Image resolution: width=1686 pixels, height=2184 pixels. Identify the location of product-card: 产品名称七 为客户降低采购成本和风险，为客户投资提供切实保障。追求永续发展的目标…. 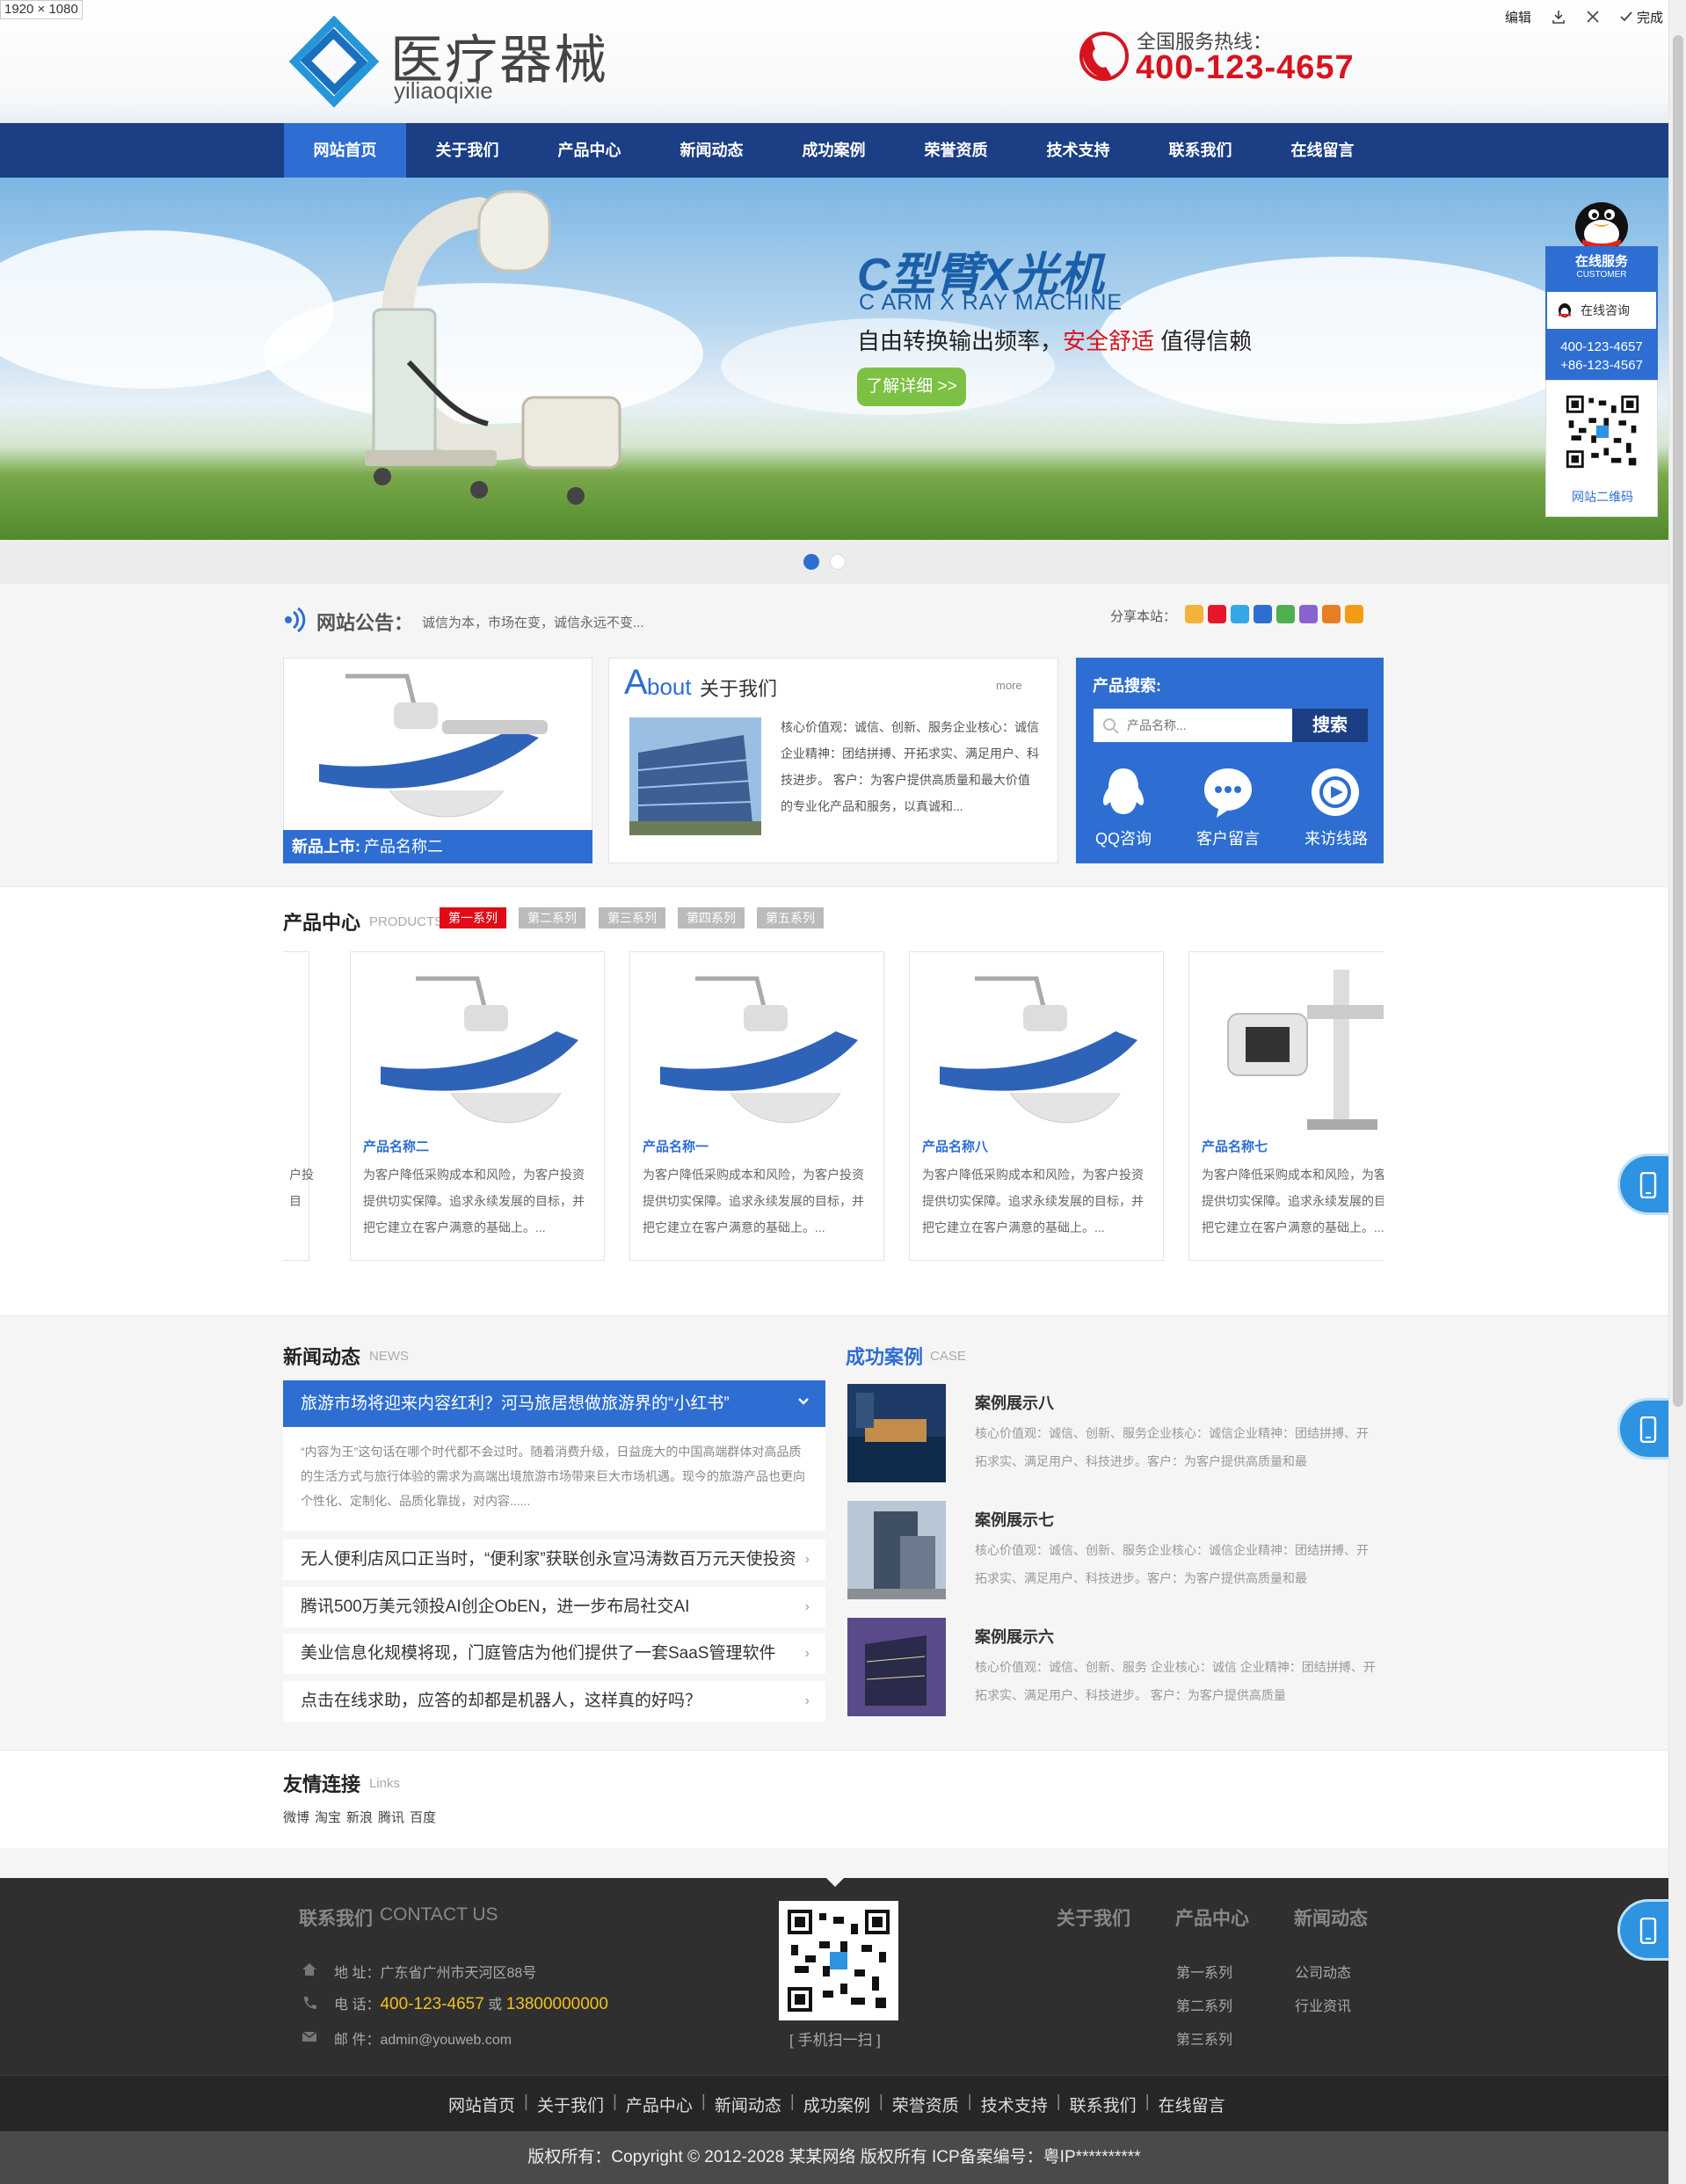
(1286, 1106).